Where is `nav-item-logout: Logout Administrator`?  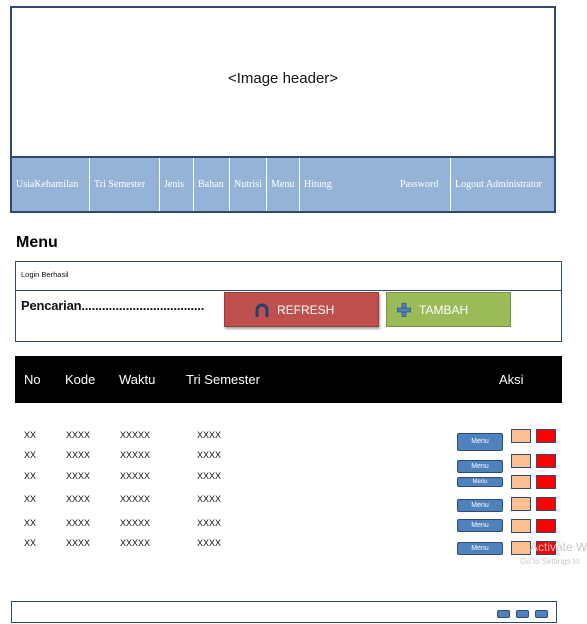
nav-item-logout: Logout Administrator is located at coordinates (502, 184).